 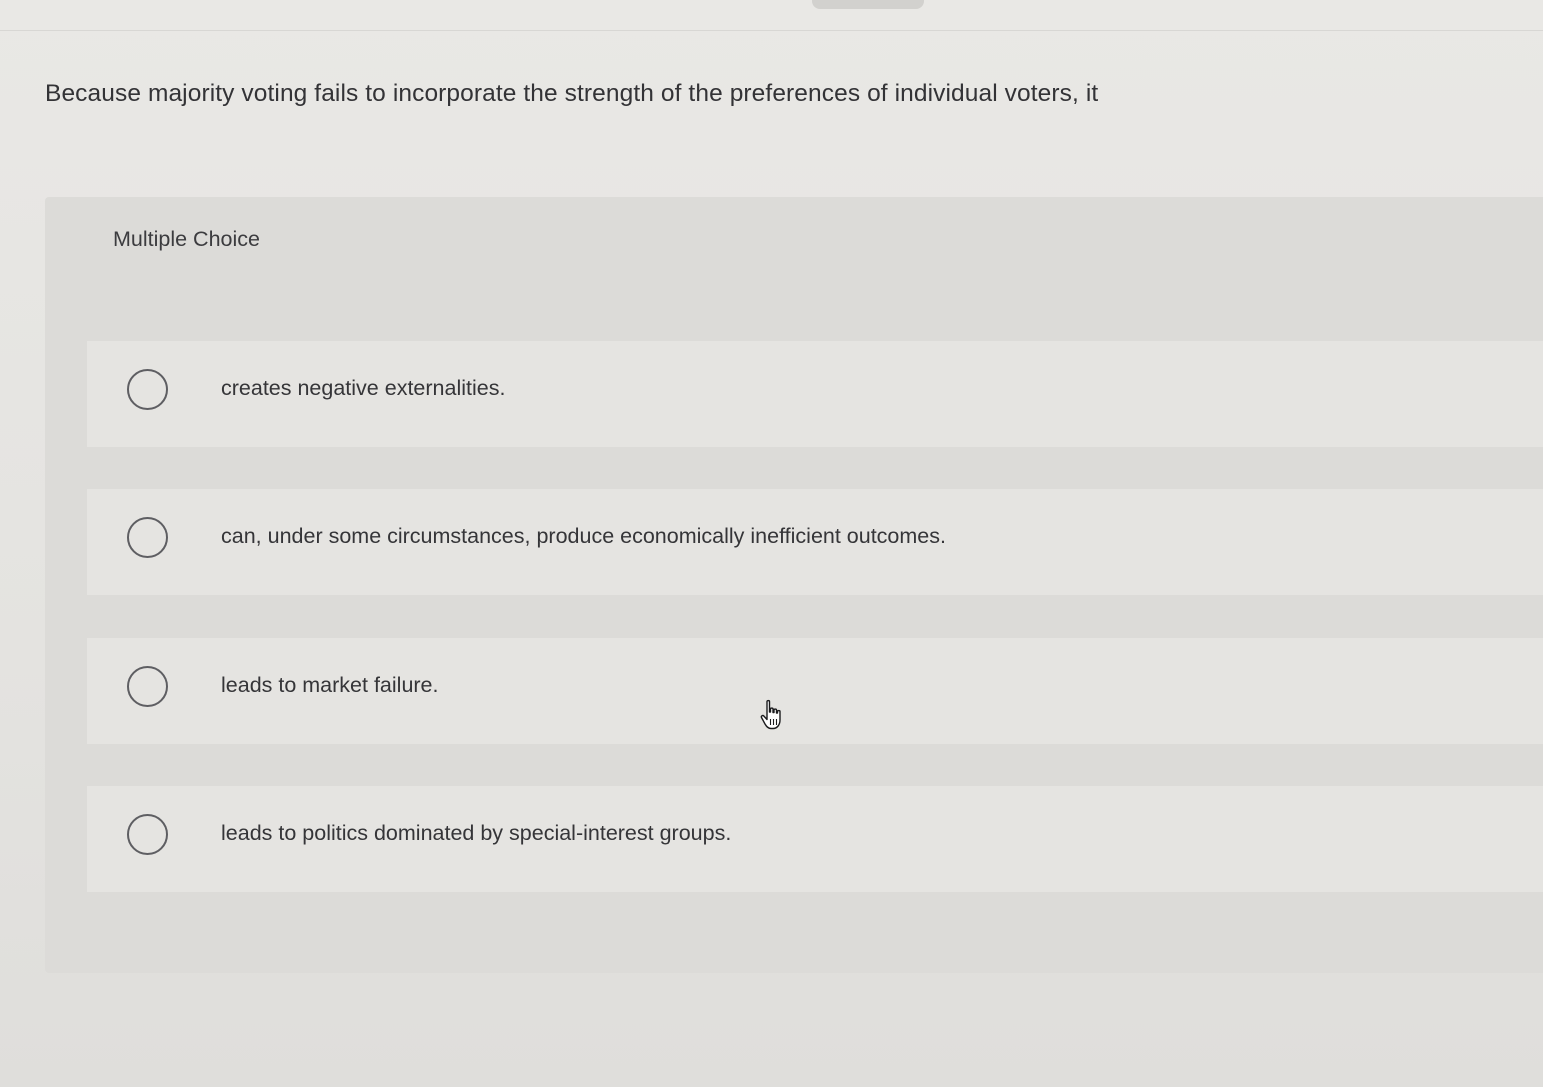 What do you see at coordinates (815, 394) in the screenshot?
I see `answer-option-1: creates negative externalities.` at bounding box center [815, 394].